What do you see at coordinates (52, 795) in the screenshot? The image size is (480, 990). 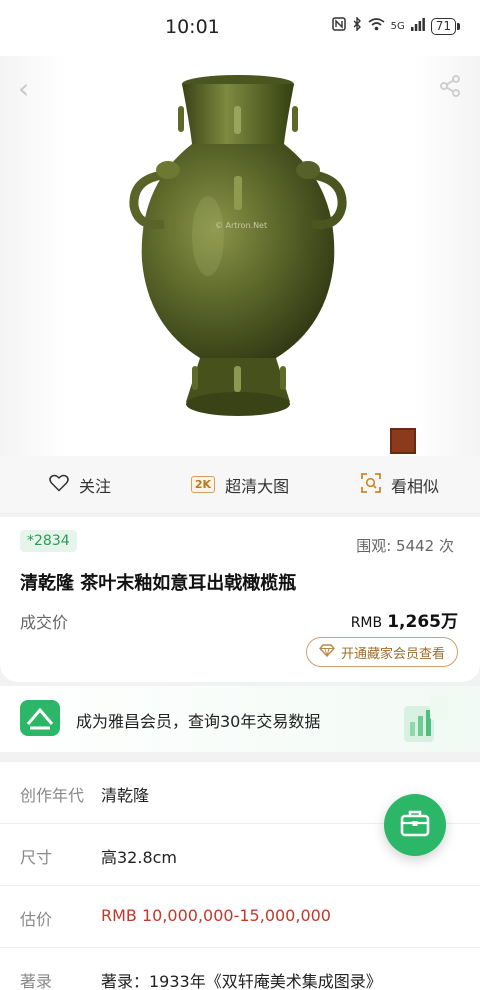 I see `detail-key: 创作年代` at bounding box center [52, 795].